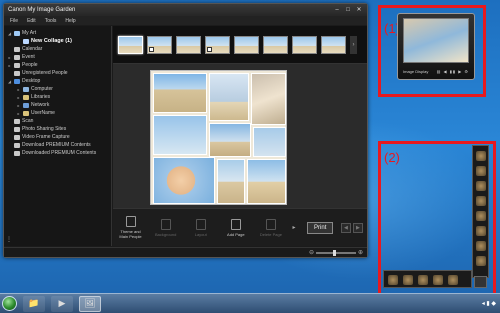 This screenshot has height=313, width=500. Describe the element at coordinates (337, 10) in the screenshot. I see `minimize-button: –` at that location.